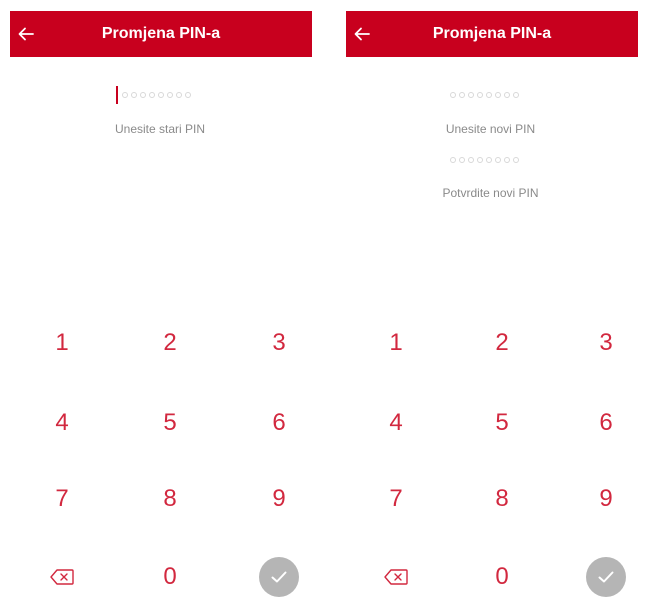 Image resolution: width=647 pixels, height=605 pixels. Describe the element at coordinates (117, 95) in the screenshot. I see `text-cursor` at that location.